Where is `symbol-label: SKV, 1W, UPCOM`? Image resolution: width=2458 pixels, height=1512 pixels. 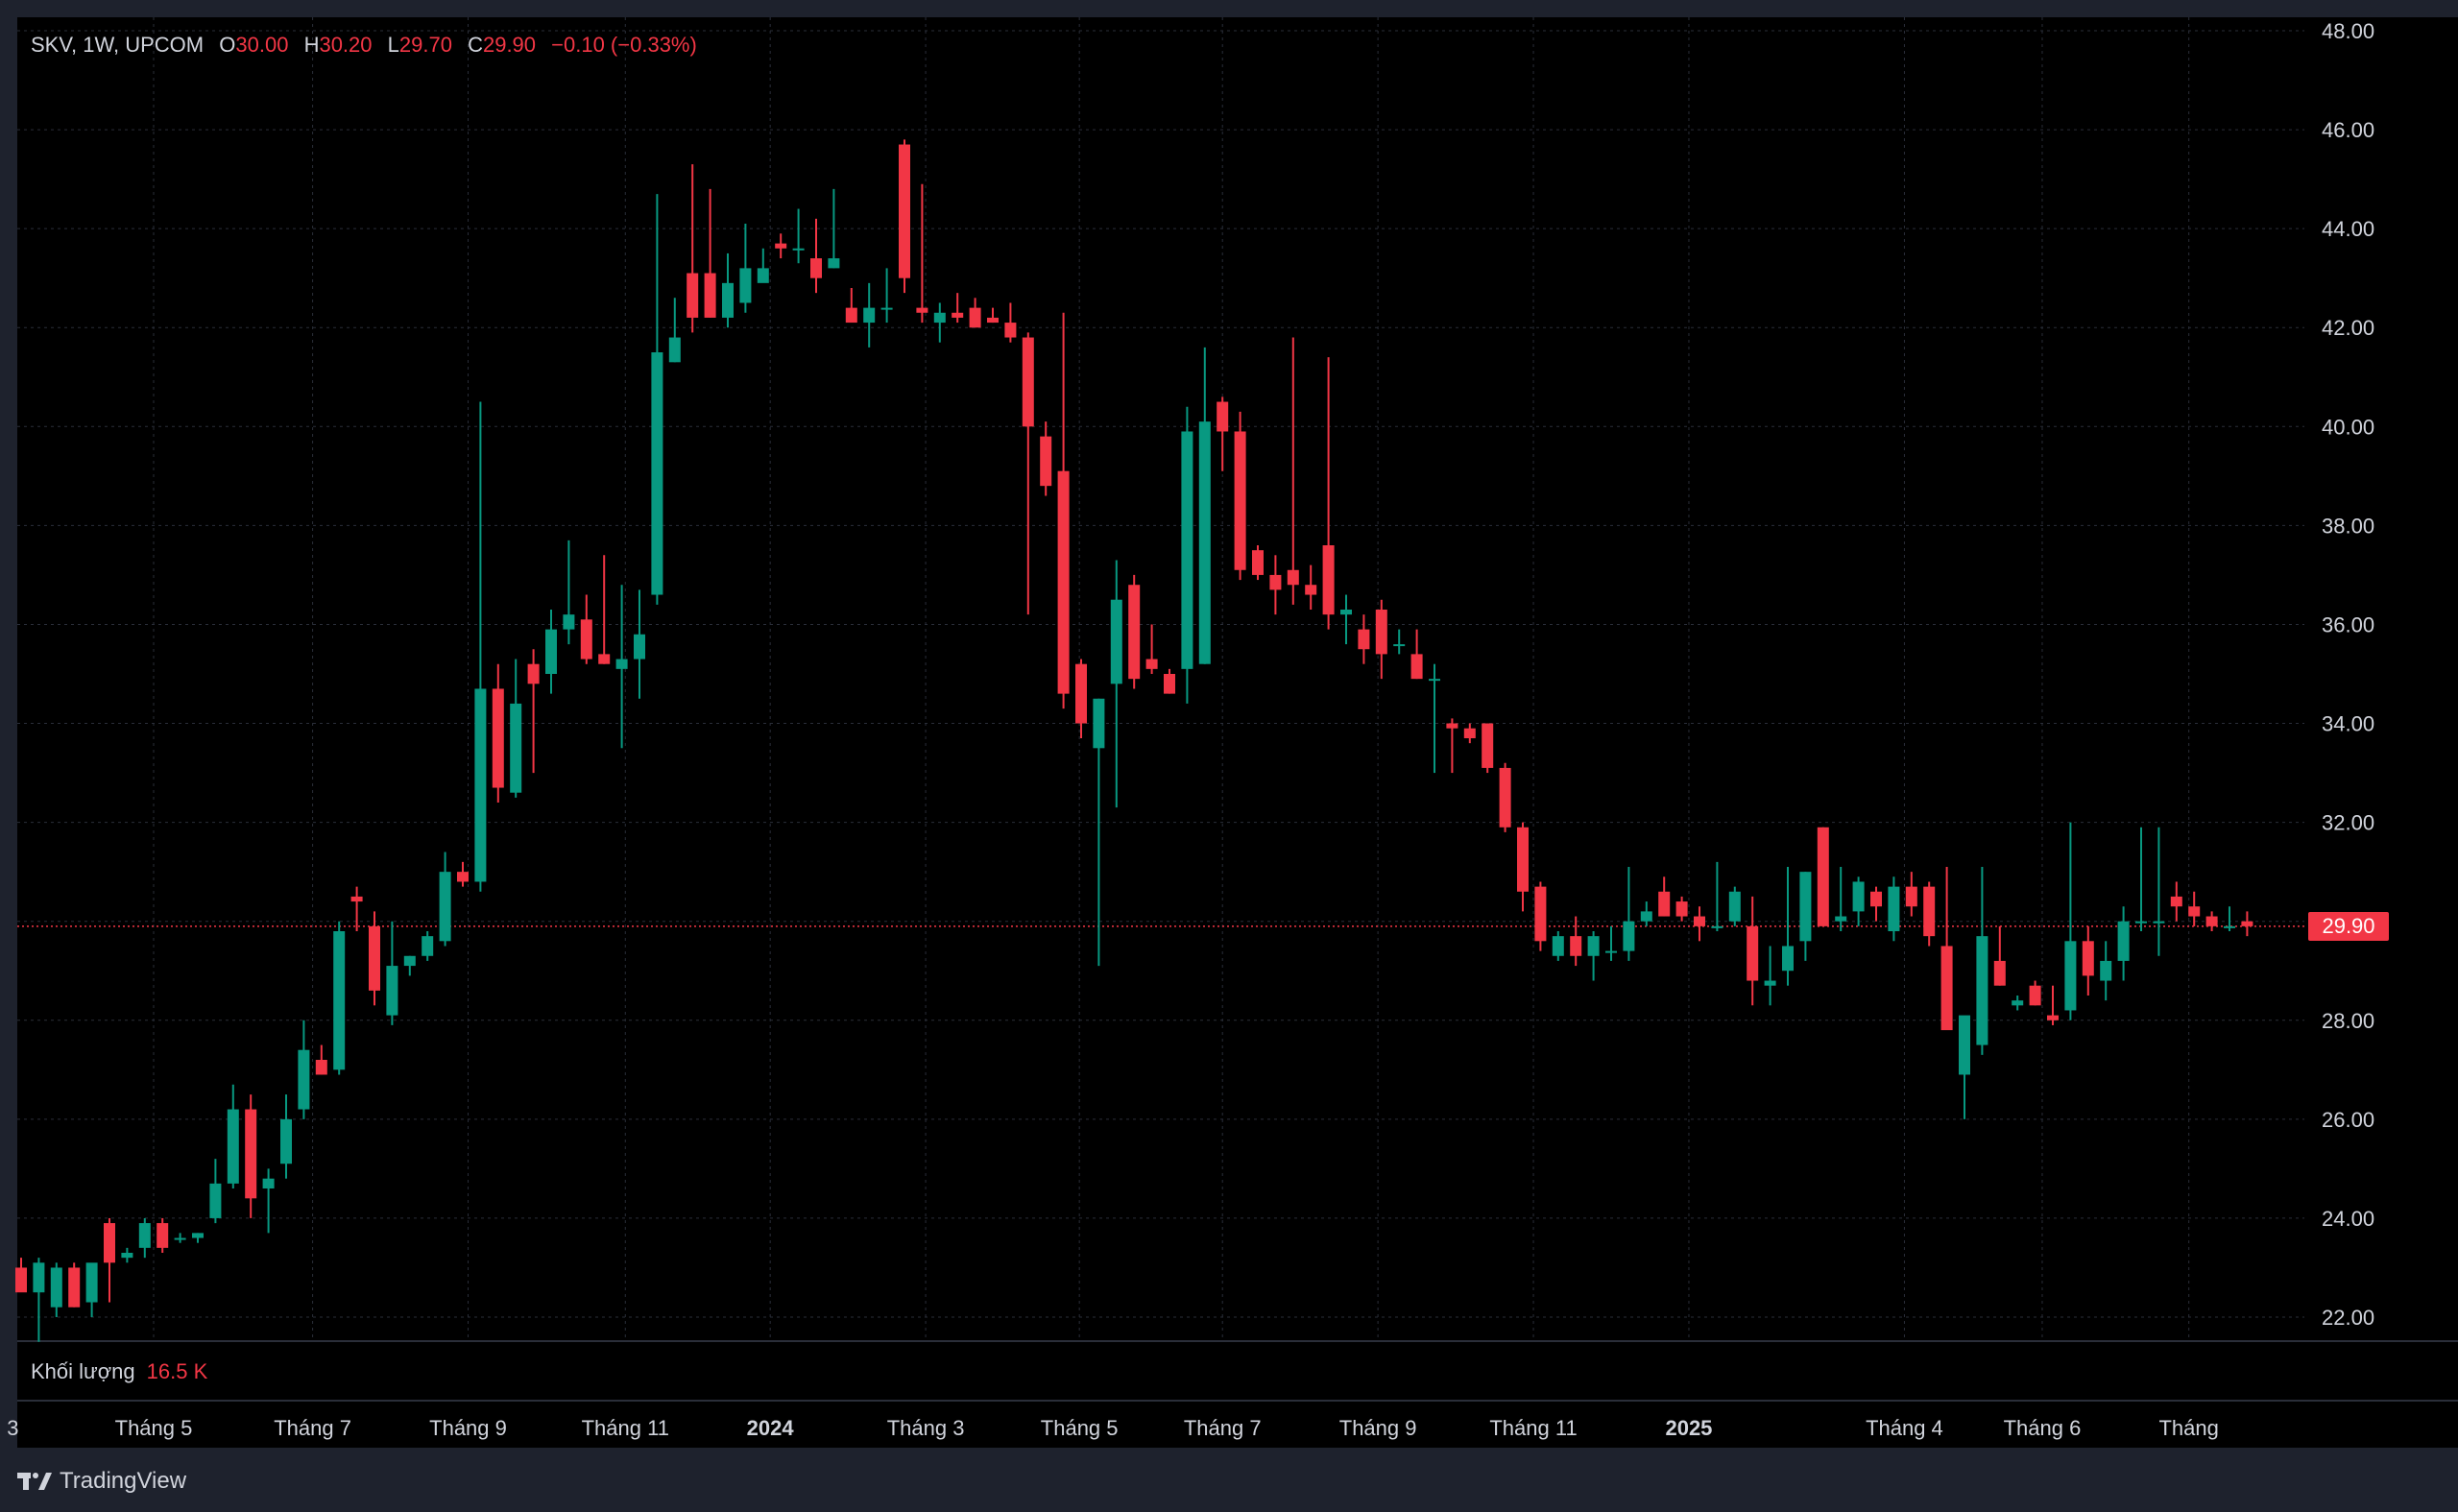 symbol-label: SKV, 1W, UPCOM is located at coordinates (118, 45).